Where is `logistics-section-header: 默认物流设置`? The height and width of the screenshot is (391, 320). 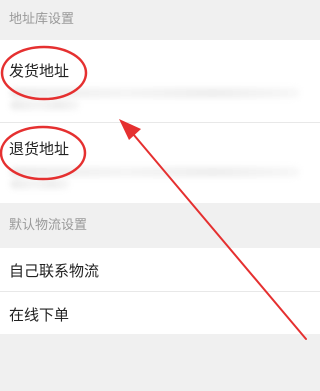
logistics-section-header: 默认物流设置 is located at coordinates (160, 225).